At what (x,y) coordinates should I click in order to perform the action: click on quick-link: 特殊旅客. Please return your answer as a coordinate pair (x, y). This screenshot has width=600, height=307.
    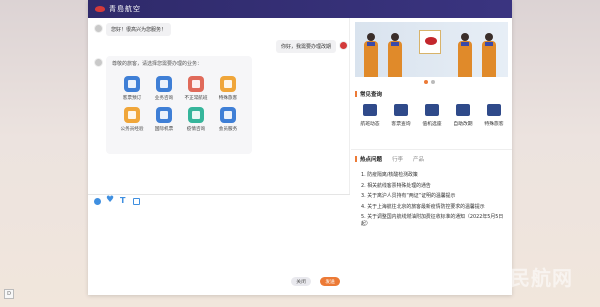
    Looking at the image, I should click on (494, 115).